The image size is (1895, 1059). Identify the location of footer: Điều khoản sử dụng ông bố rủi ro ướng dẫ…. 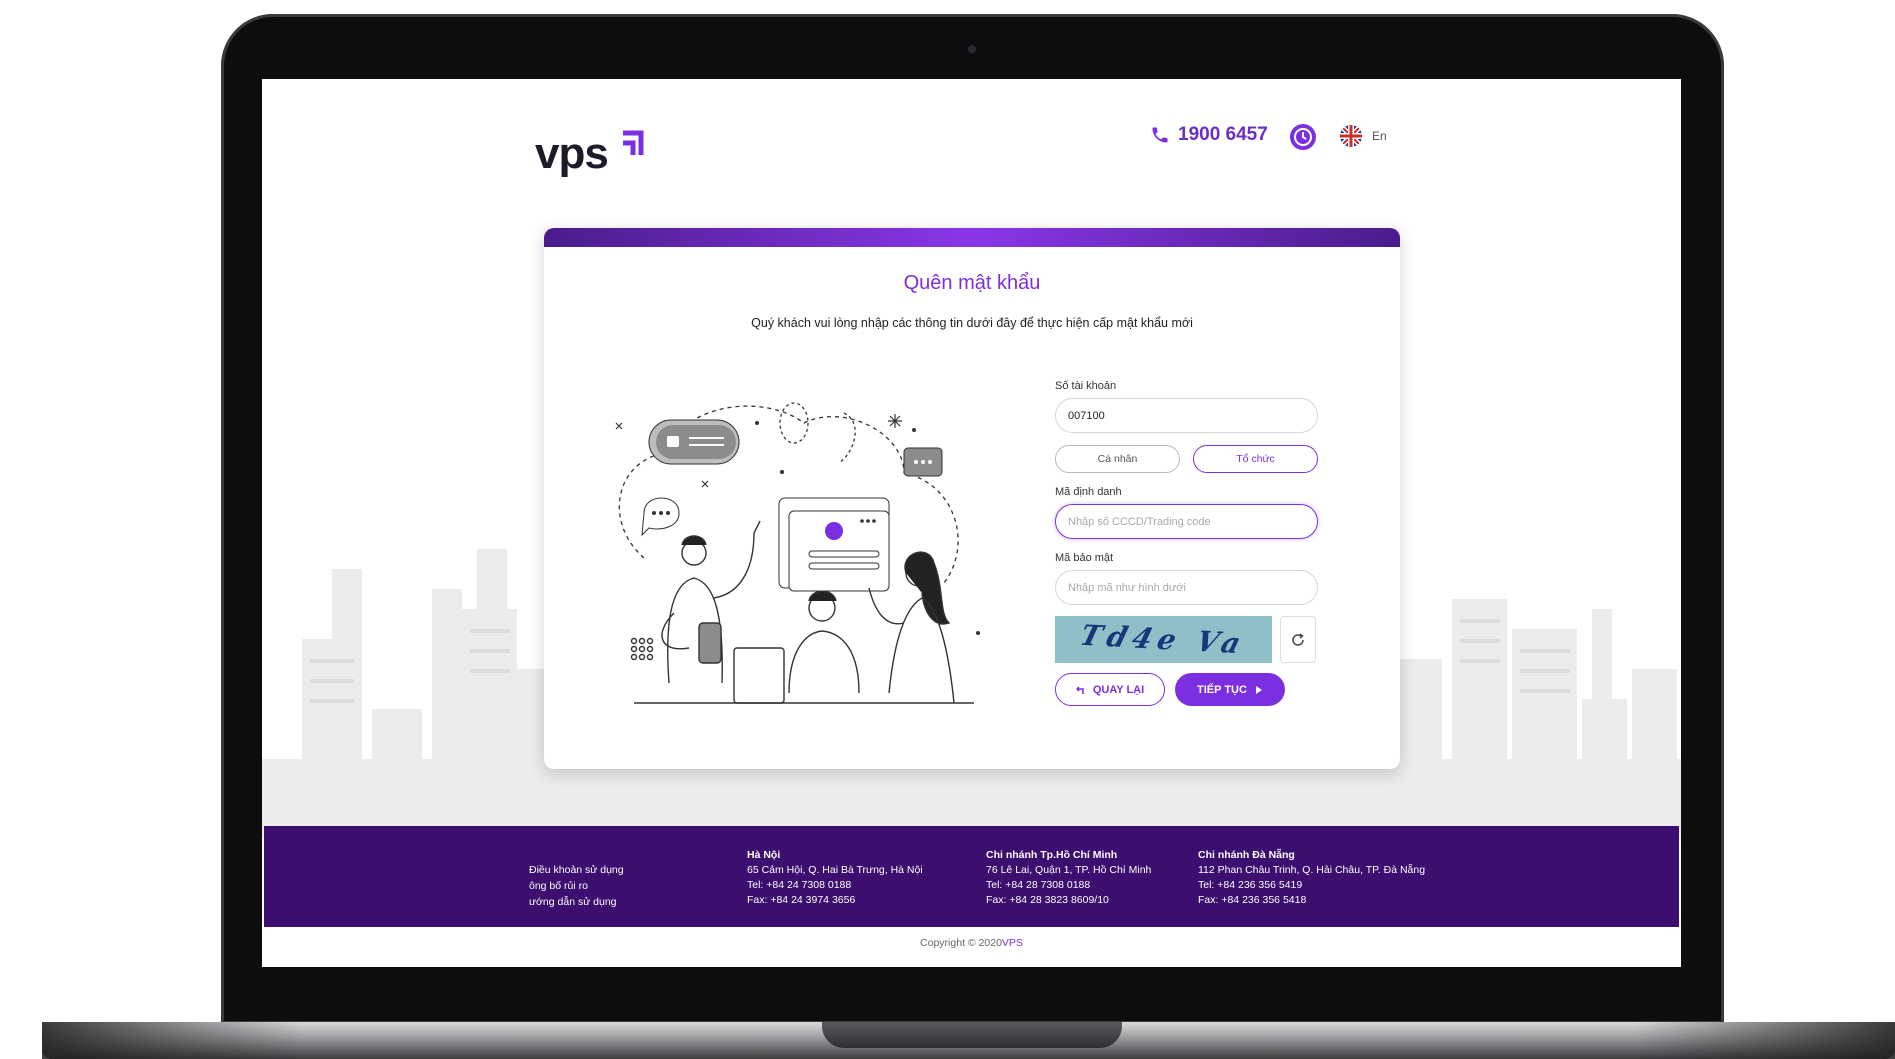
(971, 876).